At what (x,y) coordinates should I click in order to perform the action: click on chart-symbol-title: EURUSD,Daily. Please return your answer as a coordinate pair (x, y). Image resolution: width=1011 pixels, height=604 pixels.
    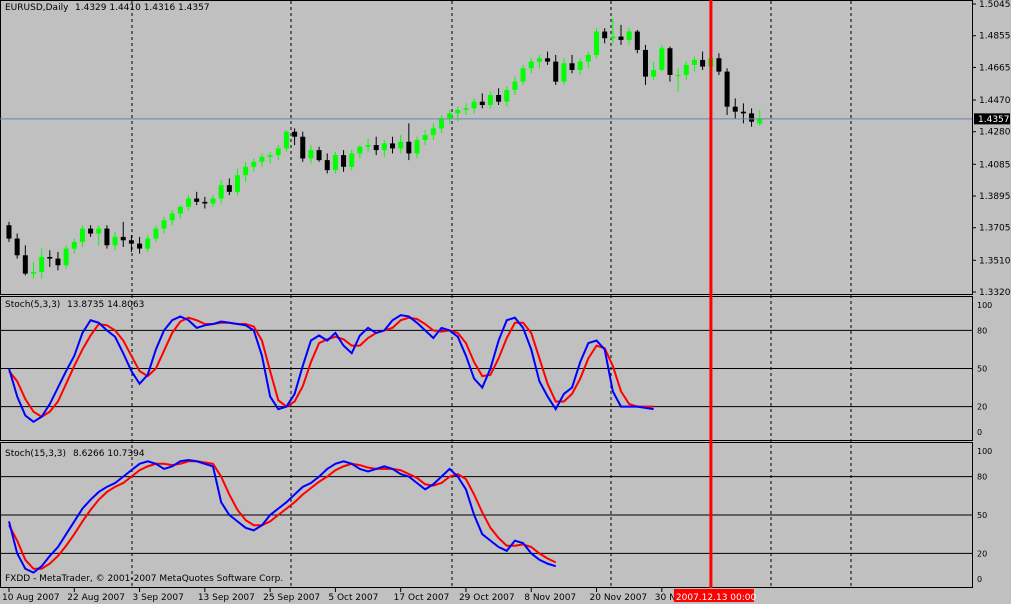
    Looking at the image, I should click on (37, 8).